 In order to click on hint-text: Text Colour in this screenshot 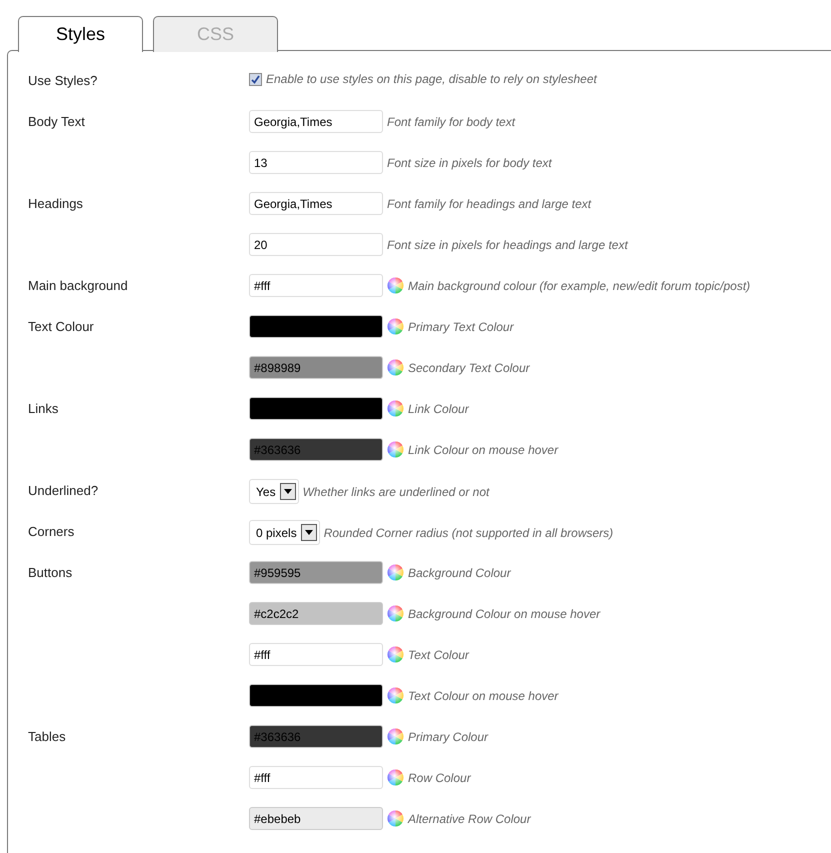, I will do `click(438, 655)`.